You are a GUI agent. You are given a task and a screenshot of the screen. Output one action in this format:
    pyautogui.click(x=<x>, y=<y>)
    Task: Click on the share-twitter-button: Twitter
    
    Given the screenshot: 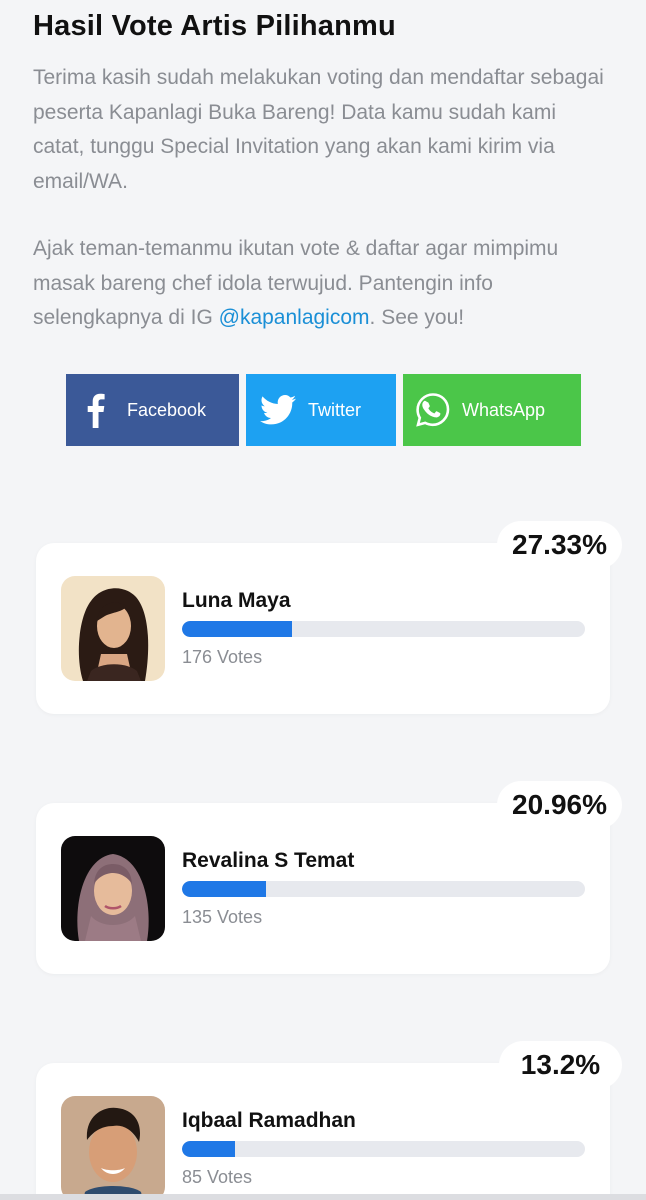 What is the action you would take?
    pyautogui.click(x=321, y=410)
    